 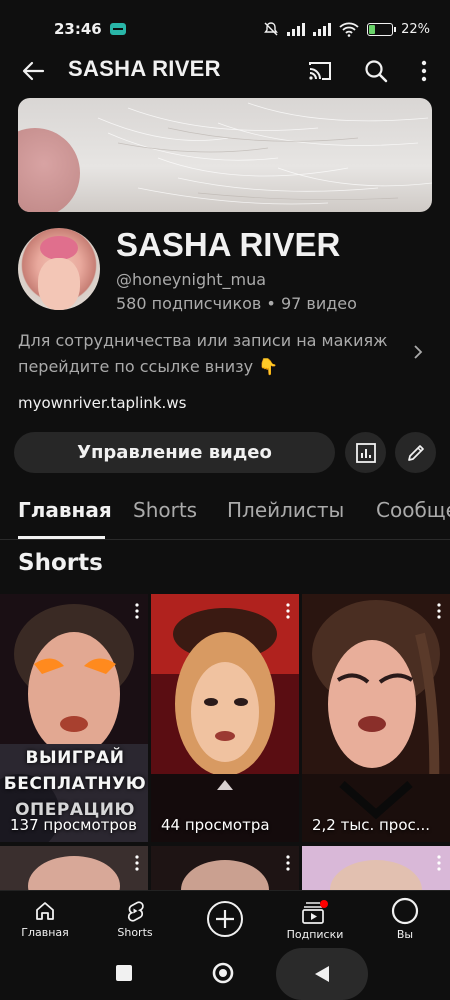 I want to click on status-icons: 22%, so click(x=346, y=29).